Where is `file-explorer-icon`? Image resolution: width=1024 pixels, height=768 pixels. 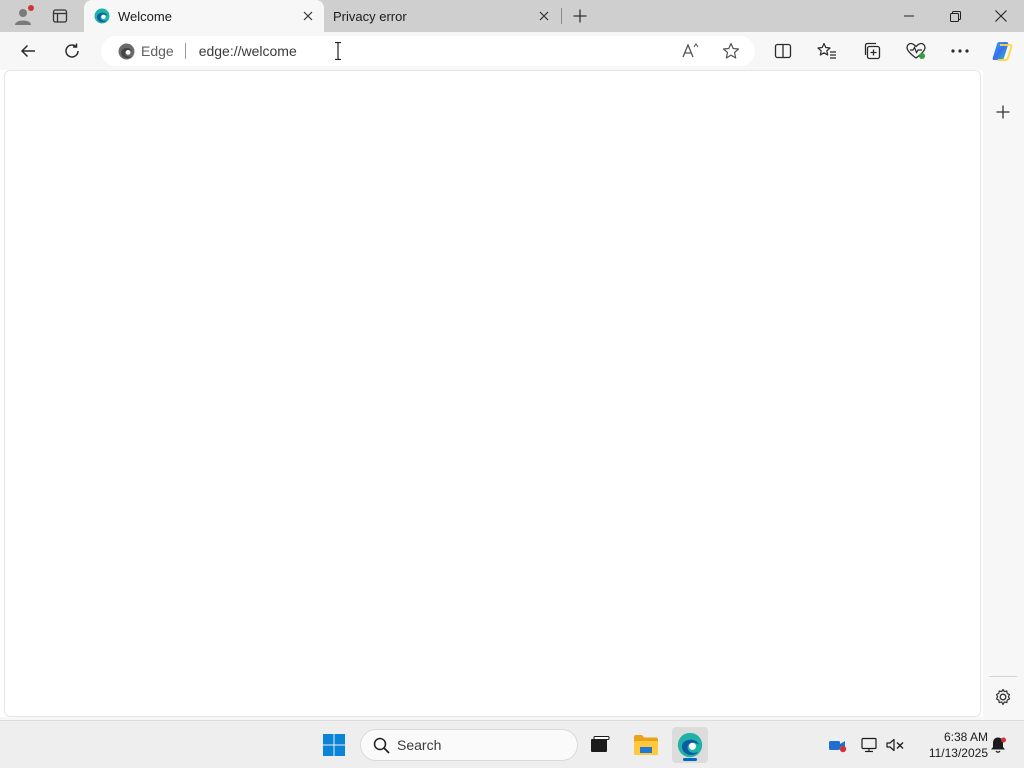 file-explorer-icon is located at coordinates (646, 745).